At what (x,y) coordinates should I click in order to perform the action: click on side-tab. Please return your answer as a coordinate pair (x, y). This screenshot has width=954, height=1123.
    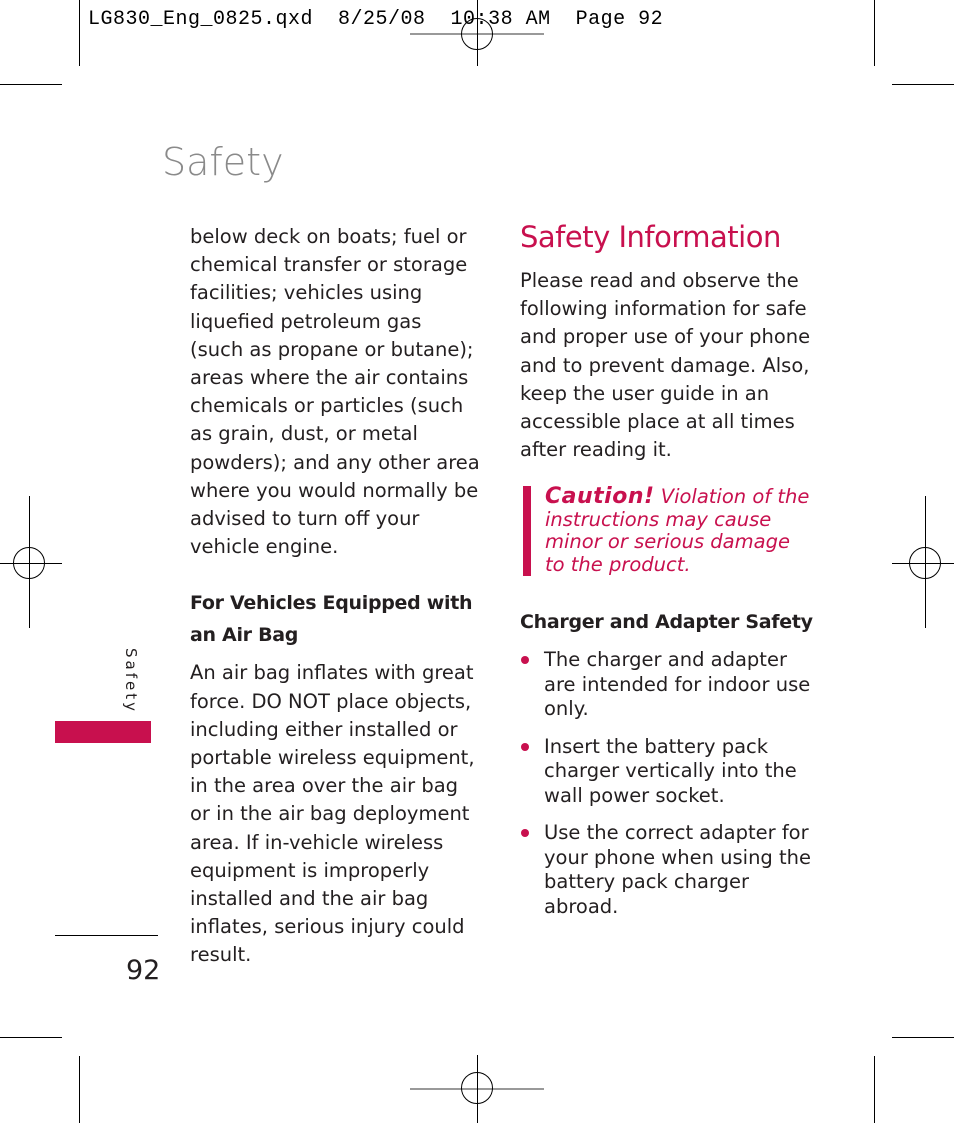
    Looking at the image, I should click on (103, 732).